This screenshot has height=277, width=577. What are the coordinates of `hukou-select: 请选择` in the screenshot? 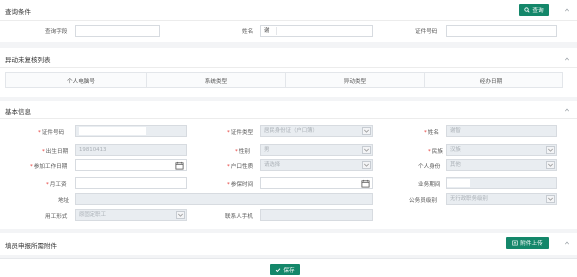 It's located at (316, 165).